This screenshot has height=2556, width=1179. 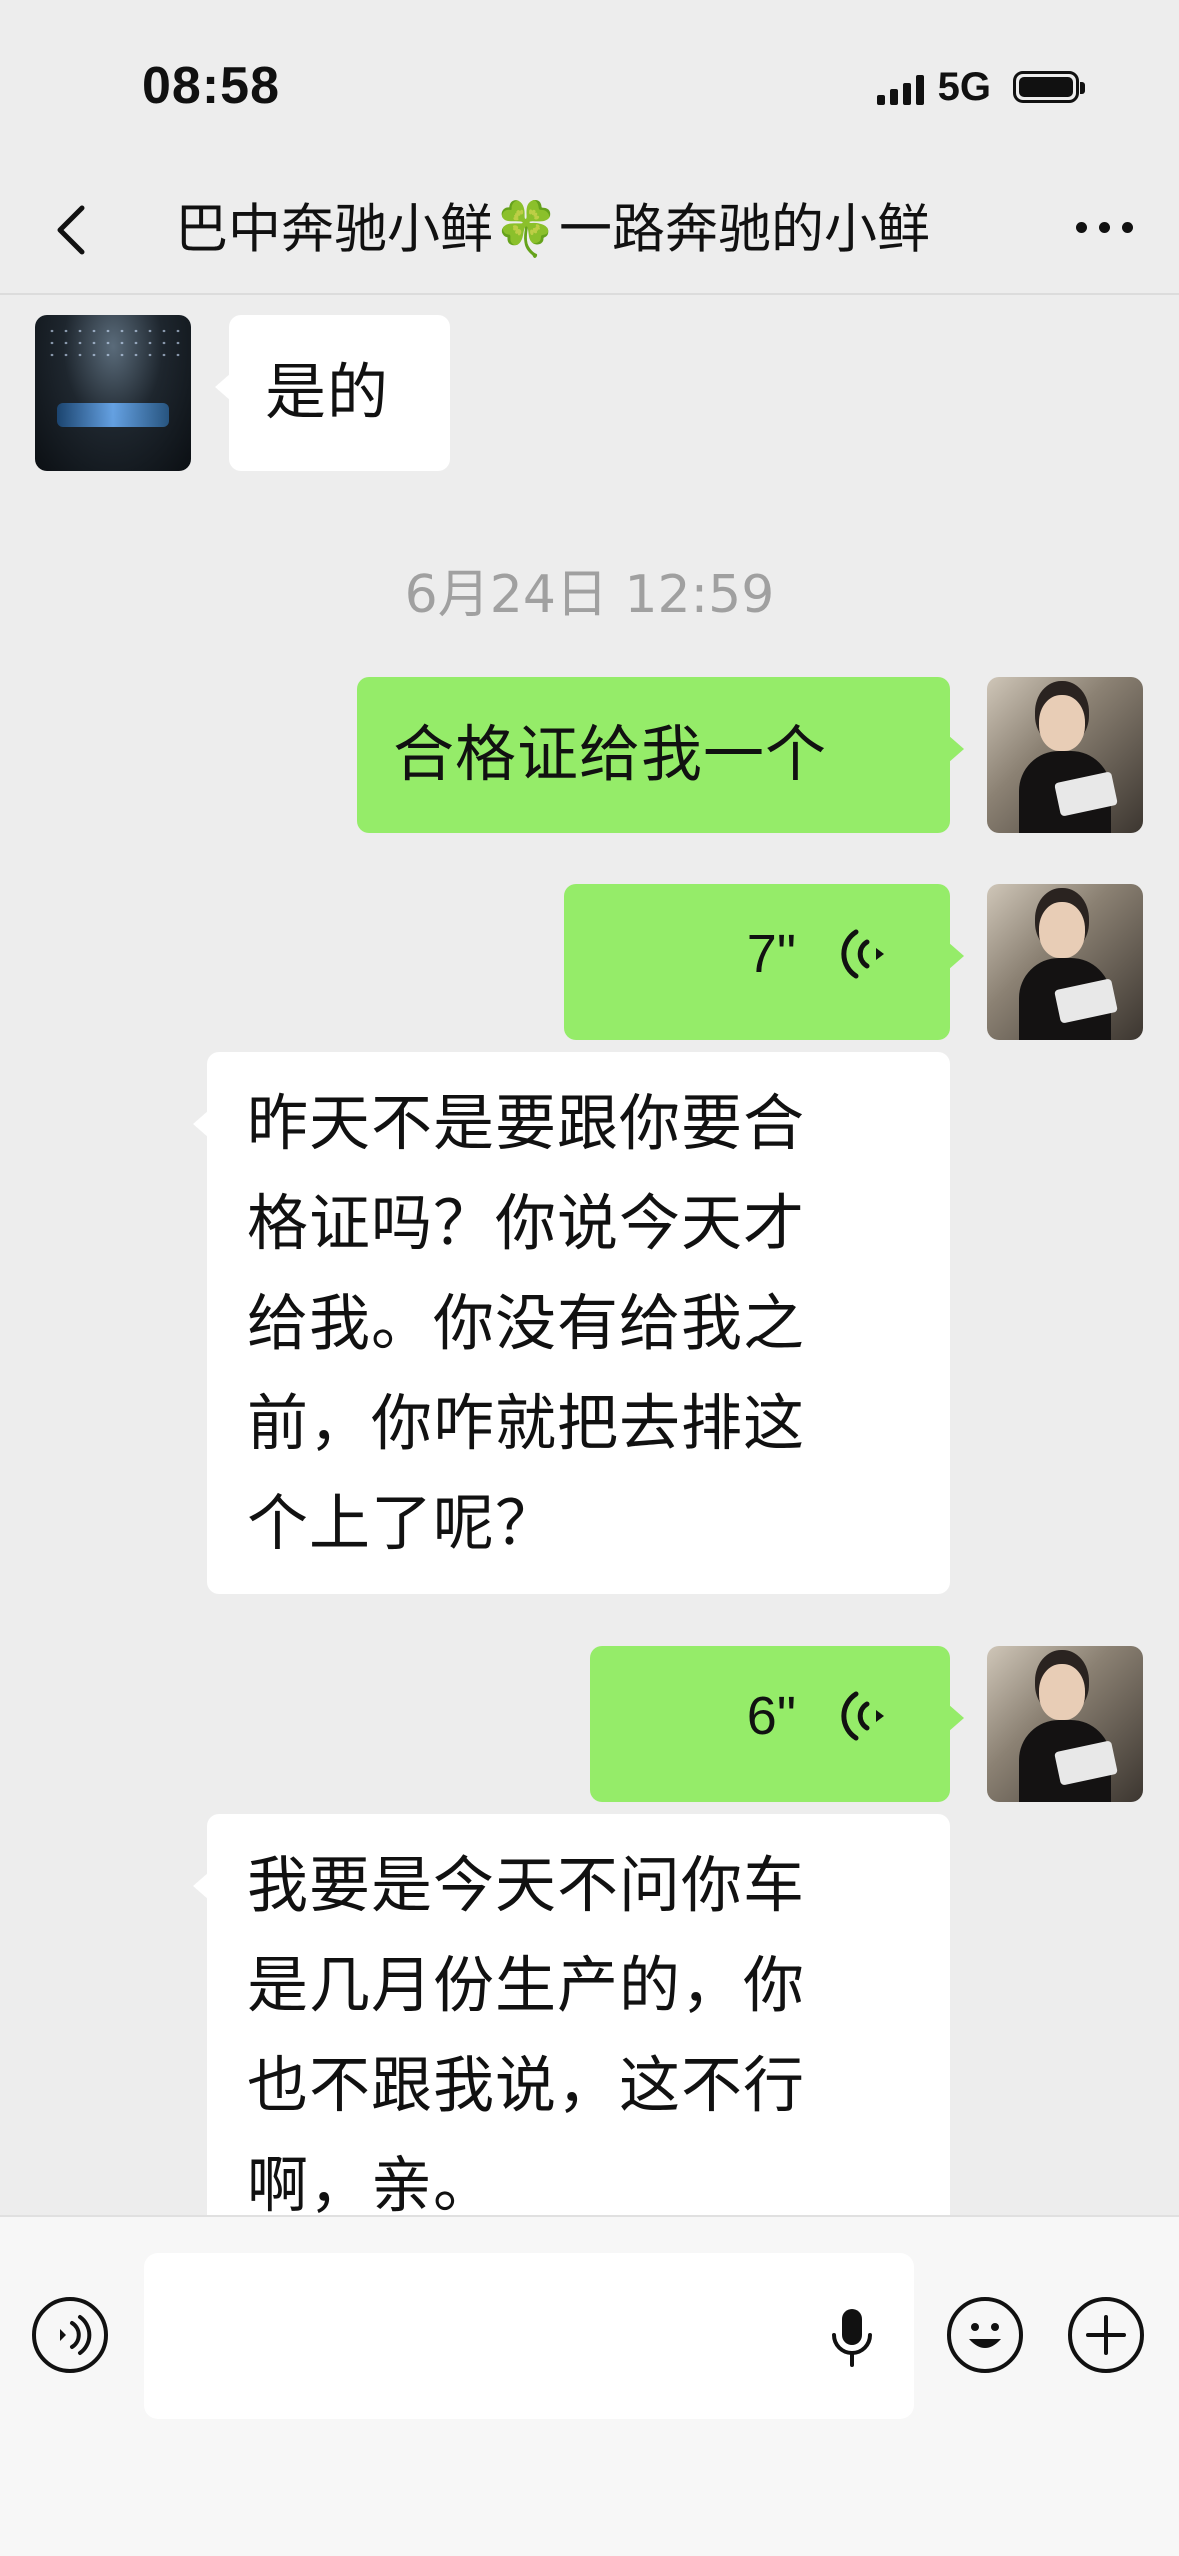 I want to click on message-text: 合格证给我一个, so click(x=610, y=754).